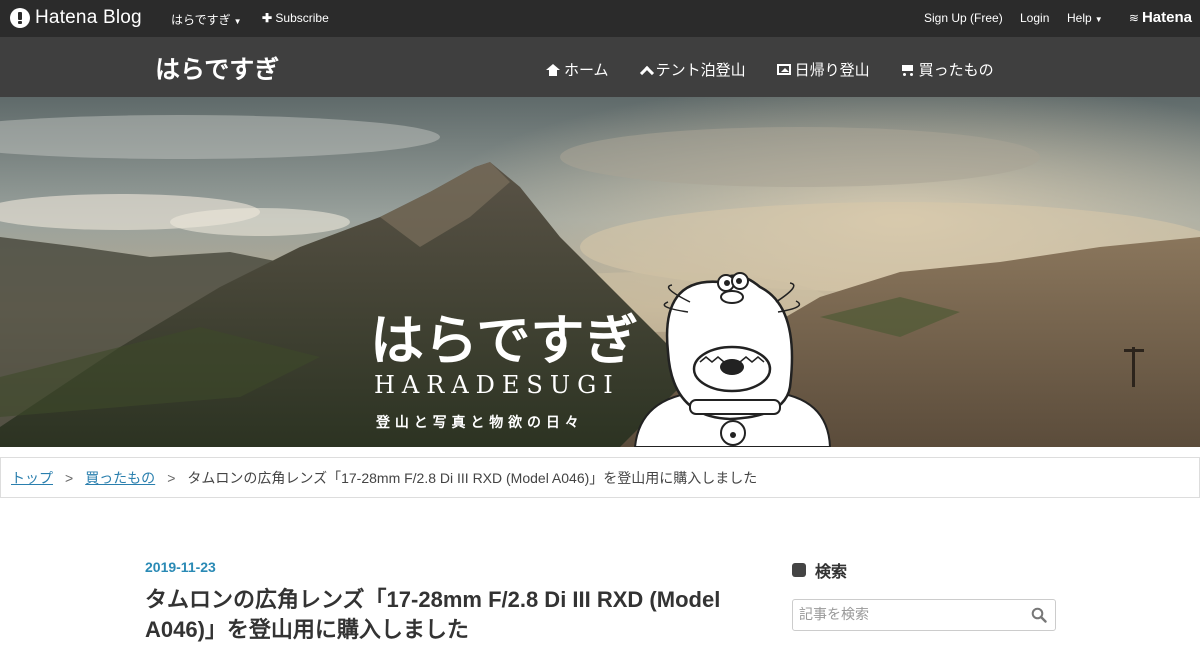 This screenshot has width=1200, height=645. What do you see at coordinates (799, 570) in the screenshot?
I see `square-bullet-icon` at bounding box center [799, 570].